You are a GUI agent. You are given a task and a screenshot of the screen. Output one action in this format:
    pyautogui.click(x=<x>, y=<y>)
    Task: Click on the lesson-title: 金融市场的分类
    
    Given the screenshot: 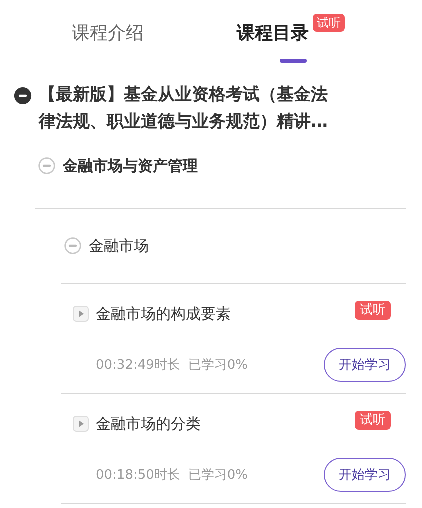 What is the action you would take?
    pyautogui.click(x=148, y=424)
    